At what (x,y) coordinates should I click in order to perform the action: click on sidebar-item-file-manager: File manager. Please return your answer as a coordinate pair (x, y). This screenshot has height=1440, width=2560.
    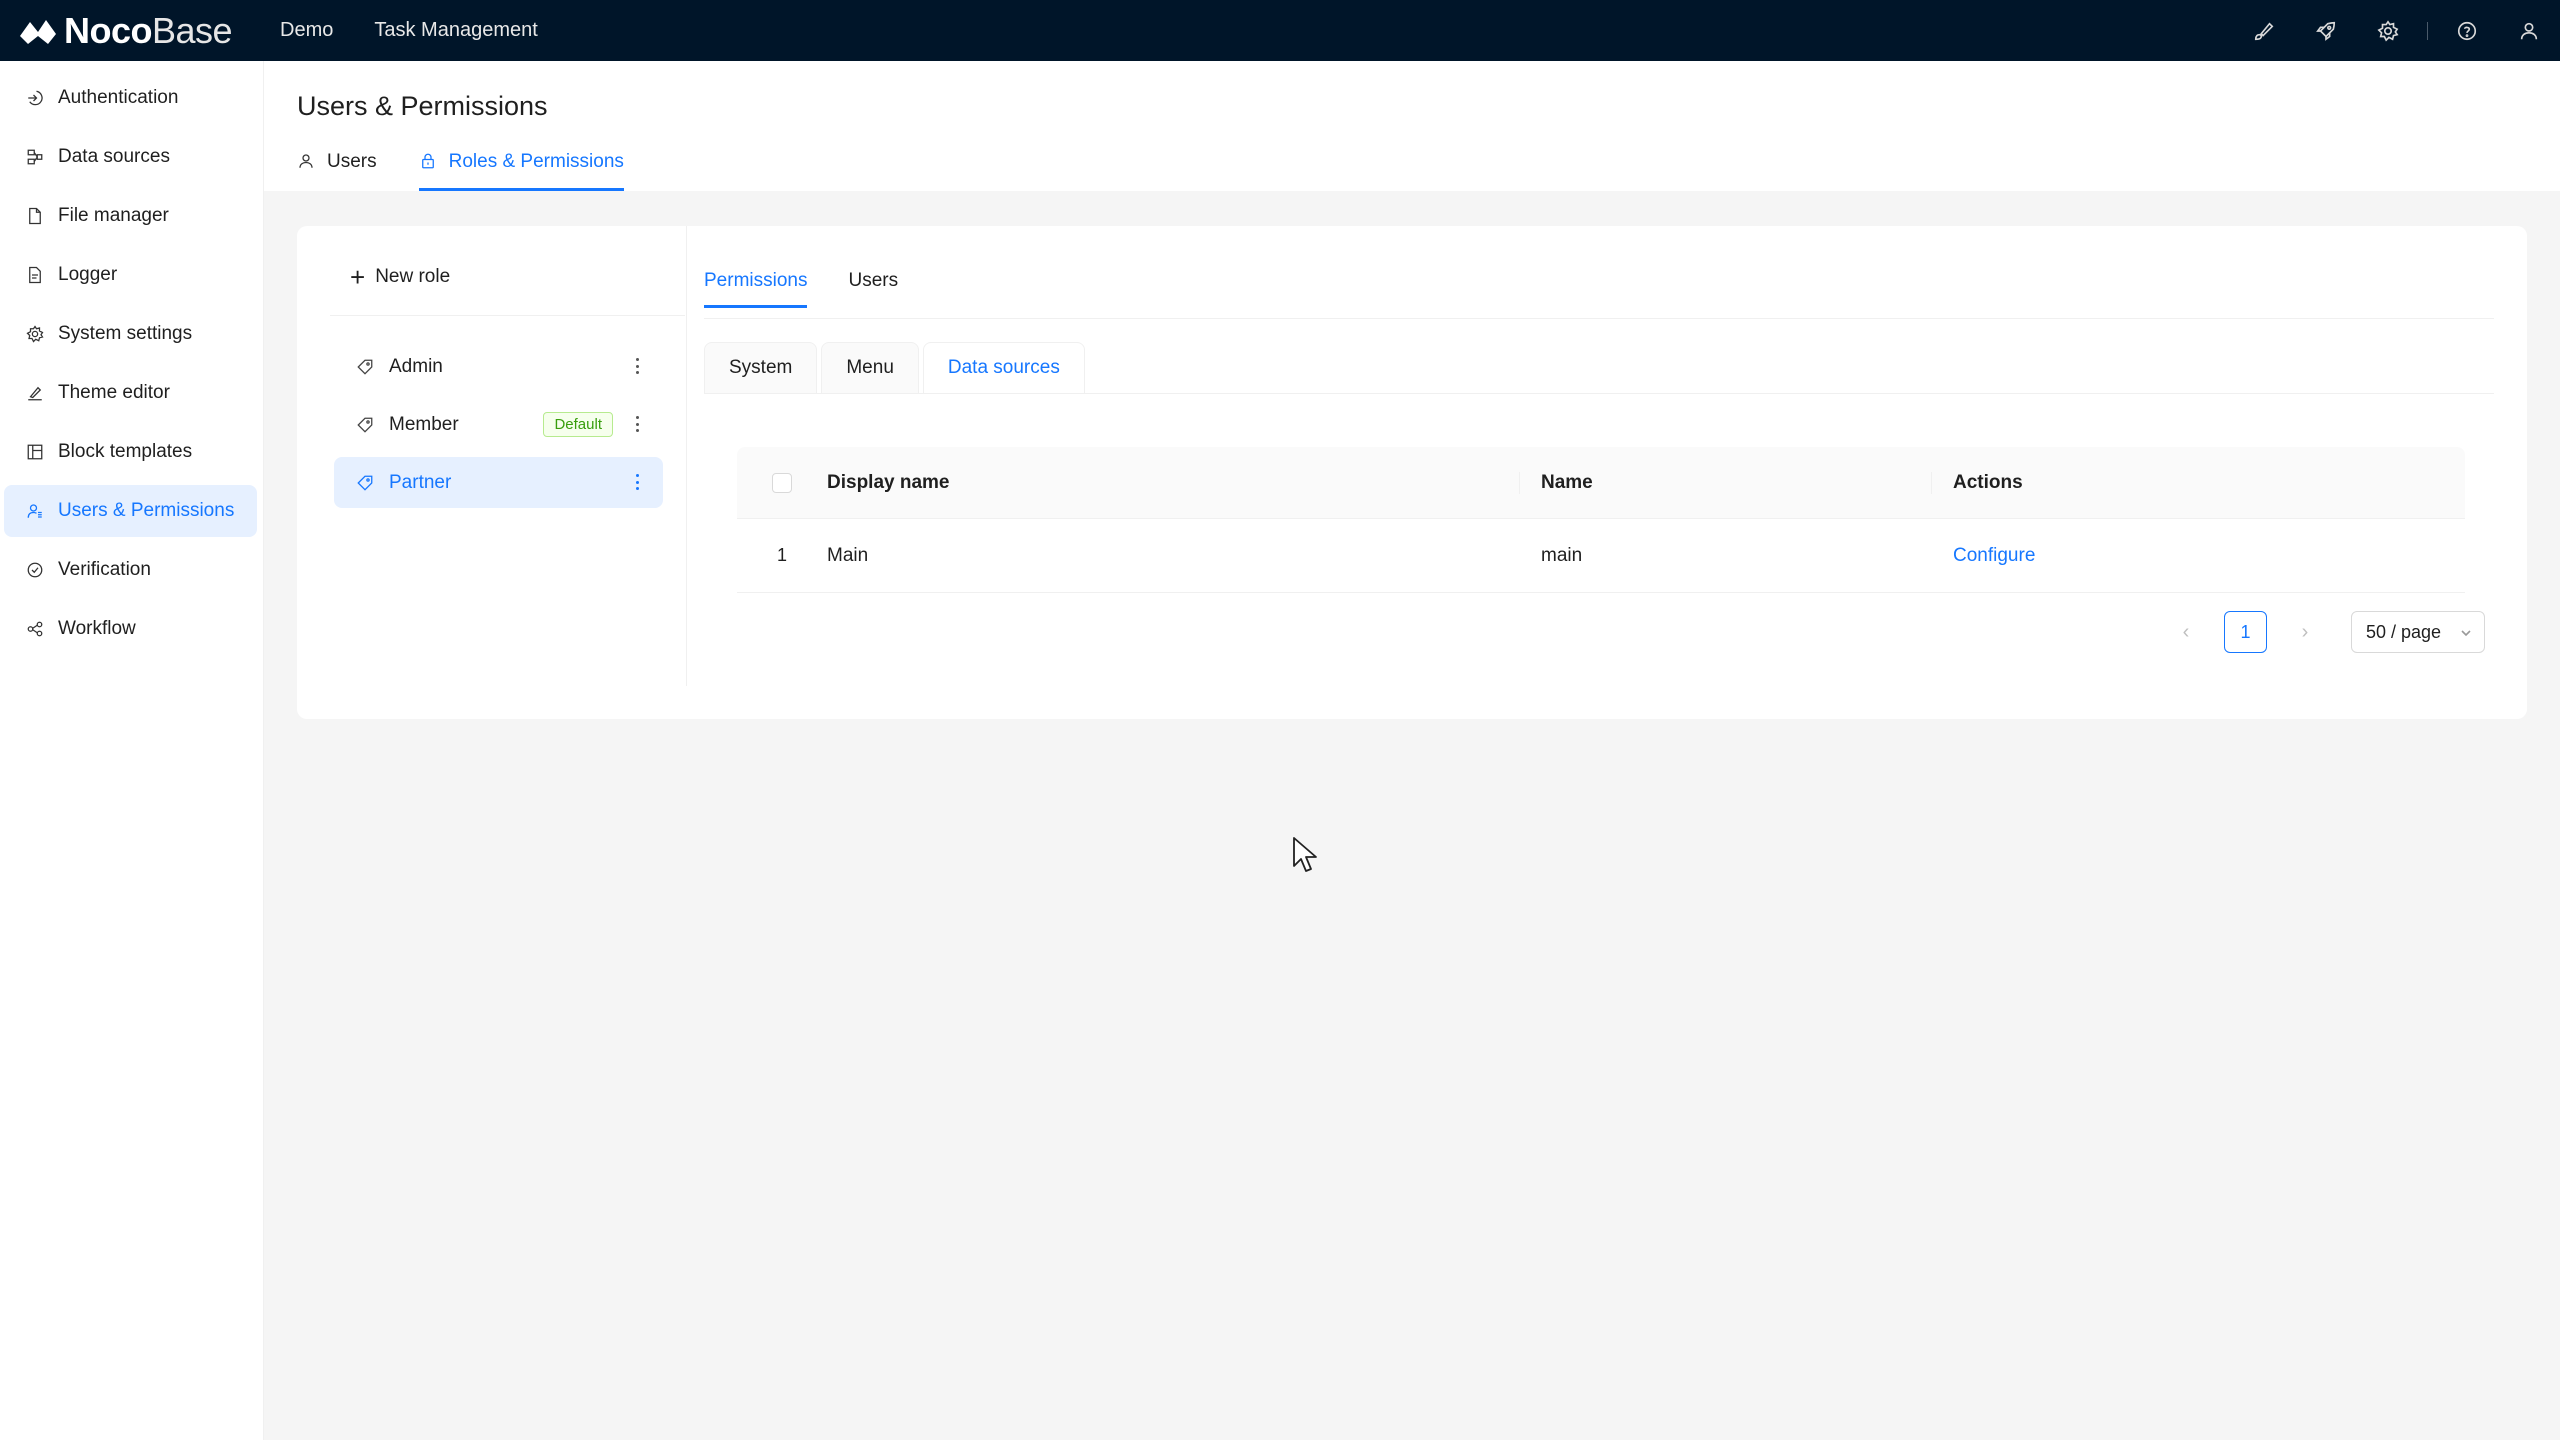
    Looking at the image, I should click on (130, 216).